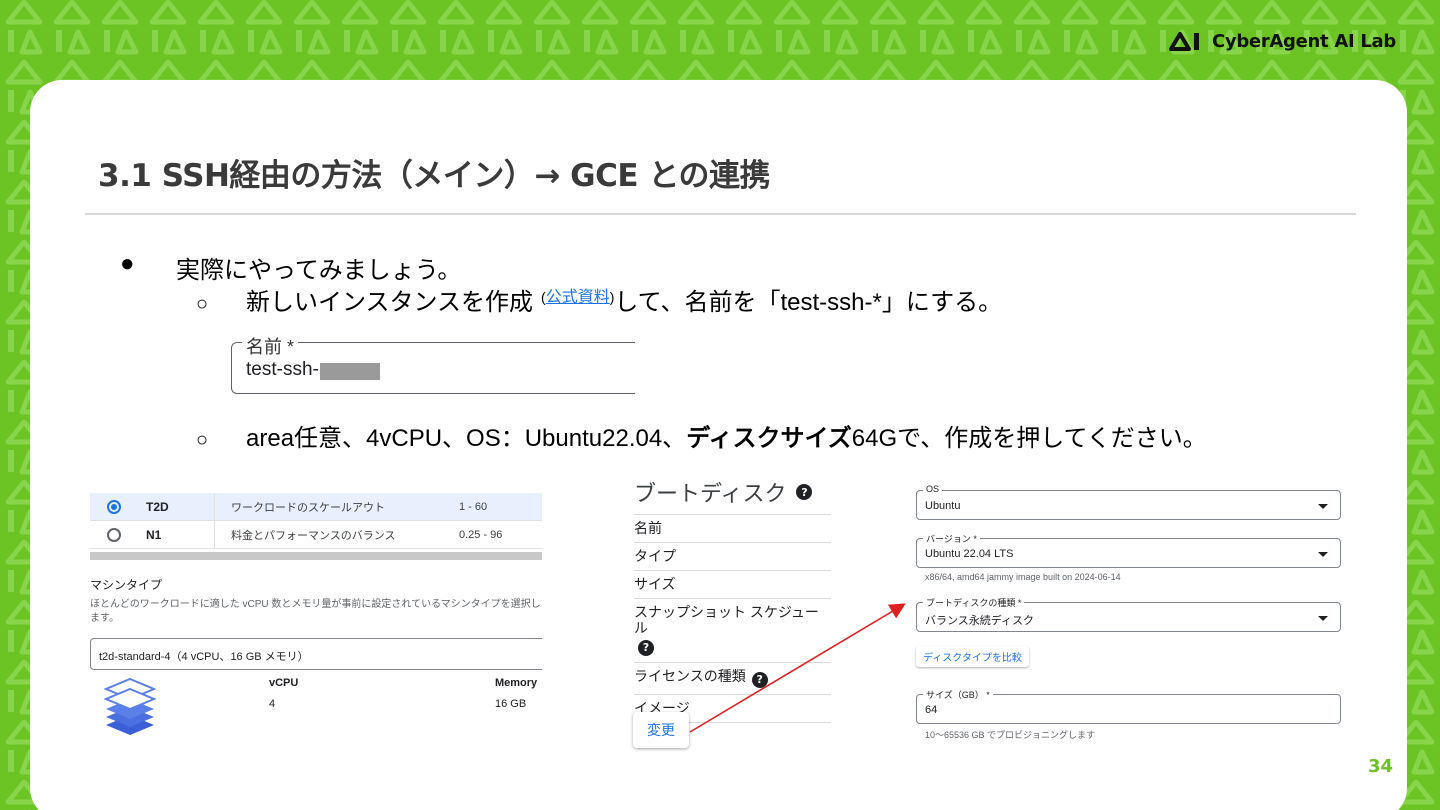 The height and width of the screenshot is (810, 1440). I want to click on machine-type-select: t2d-standard-4（4 vCPU、16 GB メモリ）, so click(316, 654).